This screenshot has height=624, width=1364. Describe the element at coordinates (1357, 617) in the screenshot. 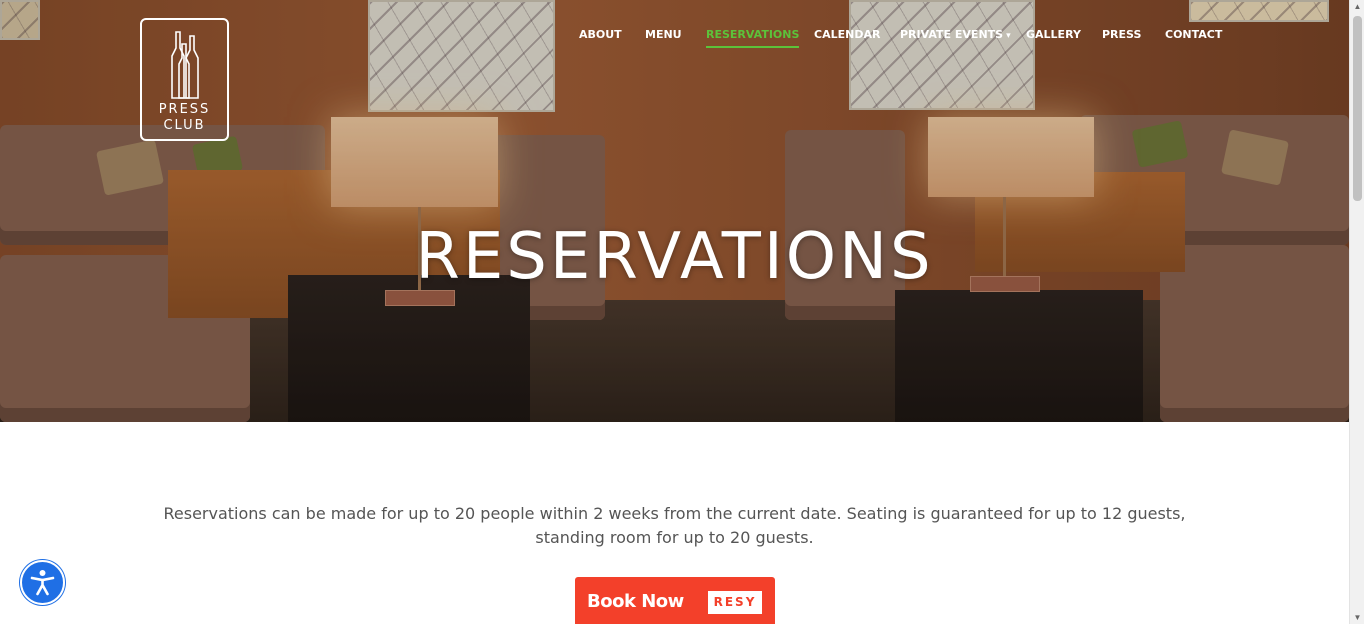

I see `scroll-down-arrow-icon: ▼` at that location.